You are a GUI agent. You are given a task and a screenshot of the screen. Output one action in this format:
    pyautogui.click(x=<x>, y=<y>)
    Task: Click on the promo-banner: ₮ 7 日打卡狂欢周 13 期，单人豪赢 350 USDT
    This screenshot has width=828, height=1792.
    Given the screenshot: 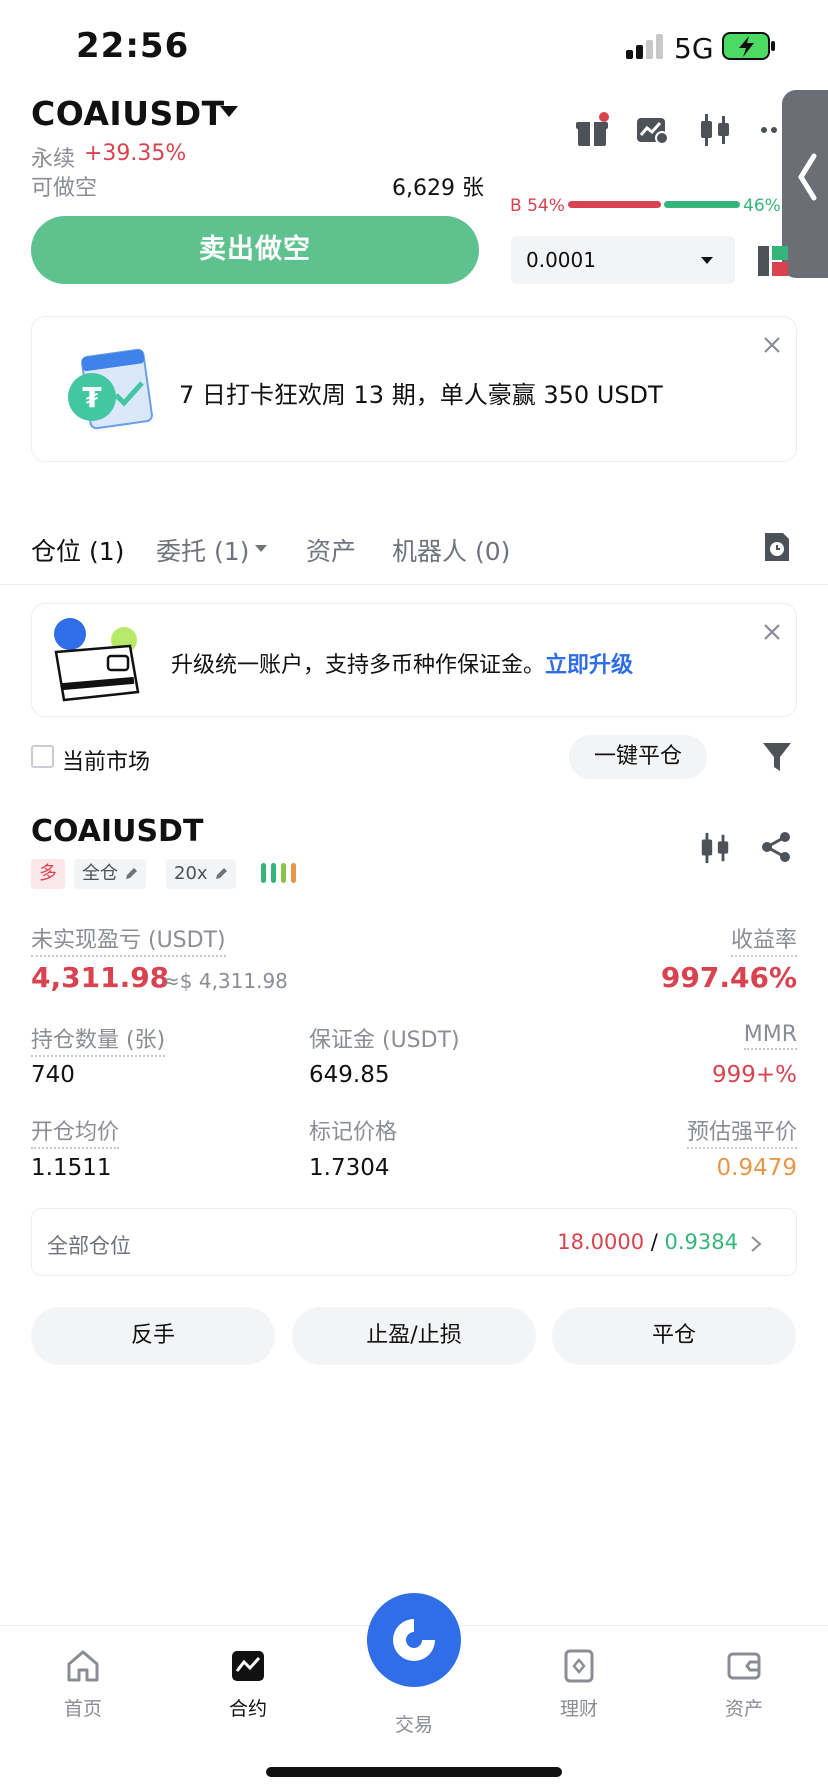 What is the action you would take?
    pyautogui.click(x=414, y=389)
    